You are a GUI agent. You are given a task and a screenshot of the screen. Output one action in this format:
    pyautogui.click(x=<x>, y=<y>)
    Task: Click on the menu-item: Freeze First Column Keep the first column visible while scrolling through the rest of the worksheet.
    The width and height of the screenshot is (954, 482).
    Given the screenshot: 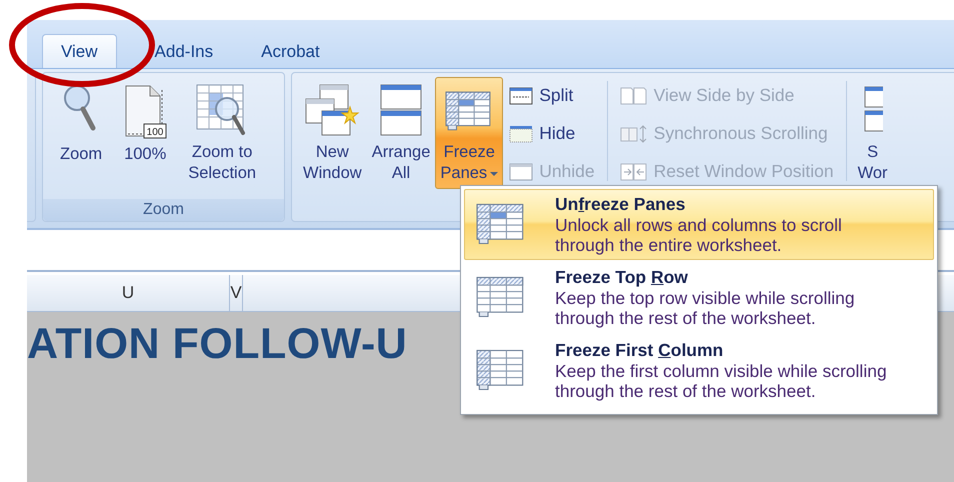 What is the action you would take?
    pyautogui.click(x=699, y=370)
    